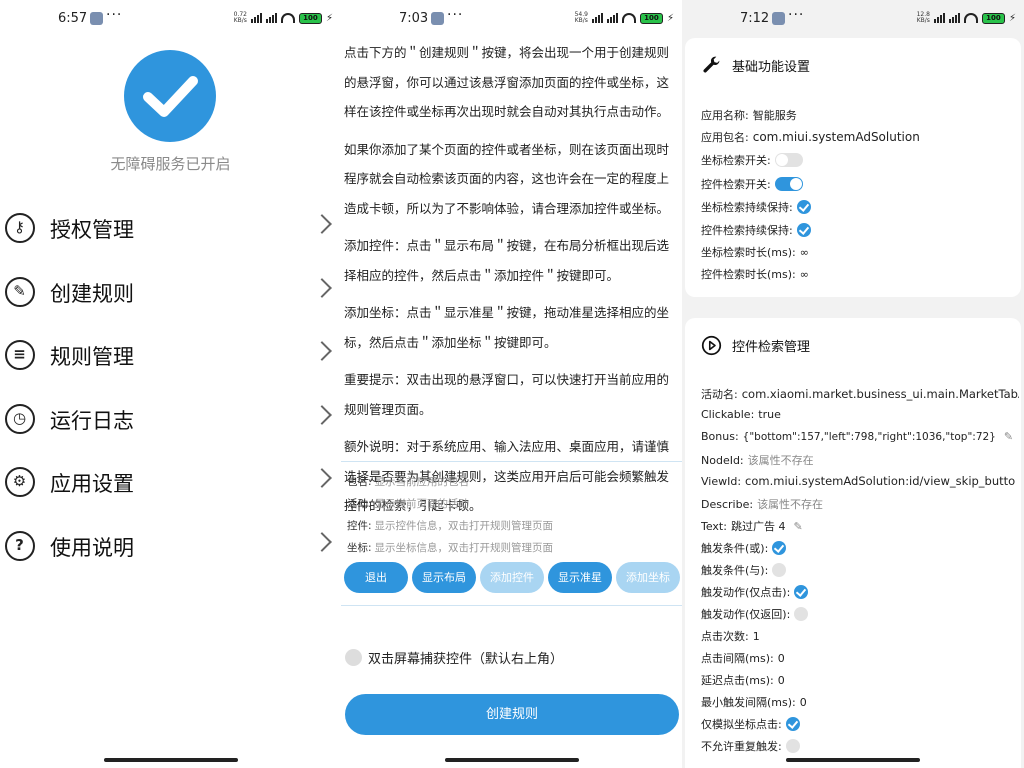 Image resolution: width=1024 pixels, height=768 pixels. Describe the element at coordinates (466, 659) in the screenshot. I see `double-tap-label: 双击屏幕捕获控件（默认右上角）` at that location.